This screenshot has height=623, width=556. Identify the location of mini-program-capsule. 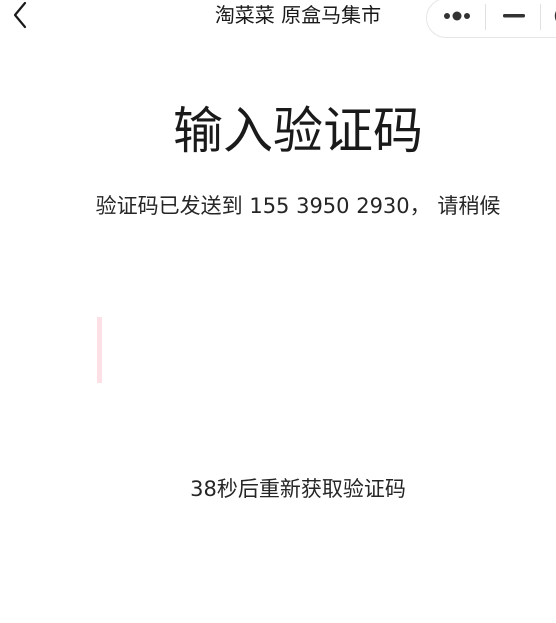
(491, 19).